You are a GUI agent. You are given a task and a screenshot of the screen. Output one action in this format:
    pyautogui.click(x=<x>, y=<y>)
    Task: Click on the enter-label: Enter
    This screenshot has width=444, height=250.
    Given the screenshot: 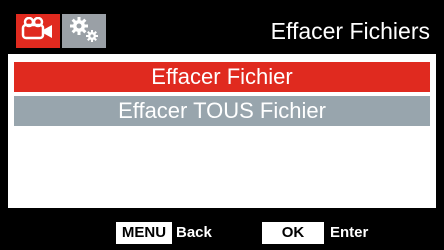 What is the action you would take?
    pyautogui.click(x=349, y=232)
    